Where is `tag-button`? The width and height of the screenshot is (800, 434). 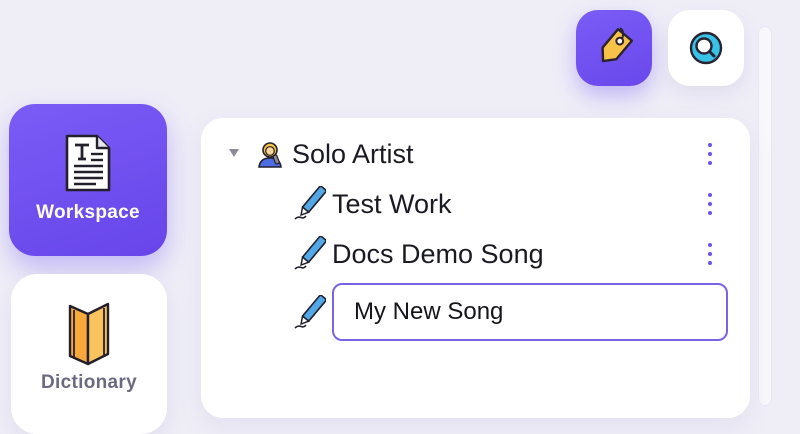 tag-button is located at coordinates (614, 48).